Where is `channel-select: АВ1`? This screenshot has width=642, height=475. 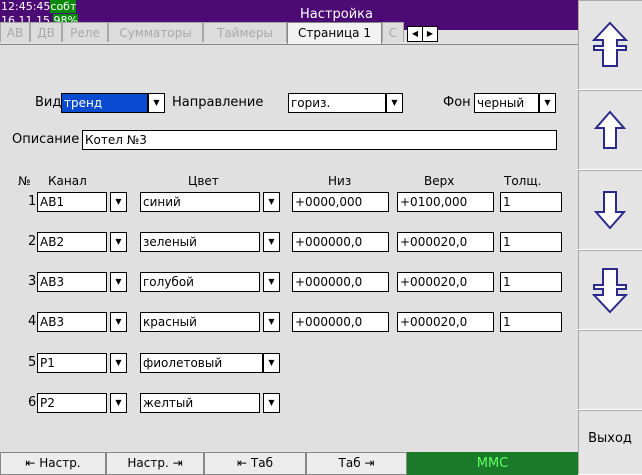 channel-select: АВ1 is located at coordinates (72, 202).